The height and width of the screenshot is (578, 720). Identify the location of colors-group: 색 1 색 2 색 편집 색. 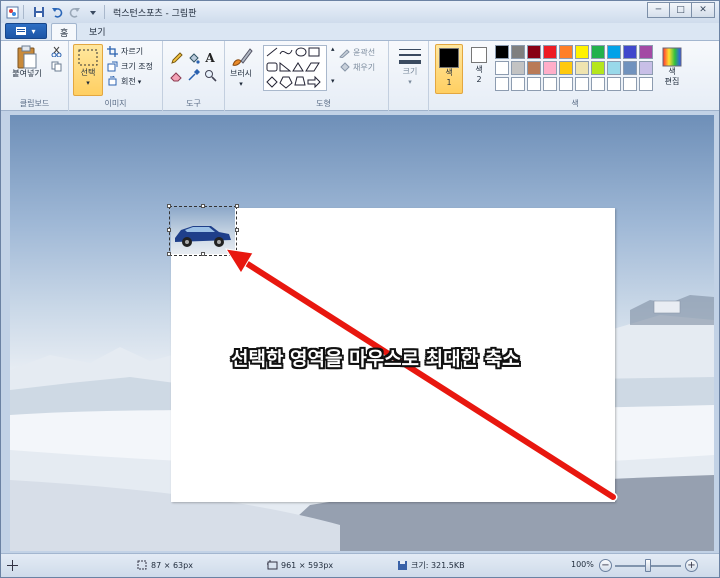
(575, 76).